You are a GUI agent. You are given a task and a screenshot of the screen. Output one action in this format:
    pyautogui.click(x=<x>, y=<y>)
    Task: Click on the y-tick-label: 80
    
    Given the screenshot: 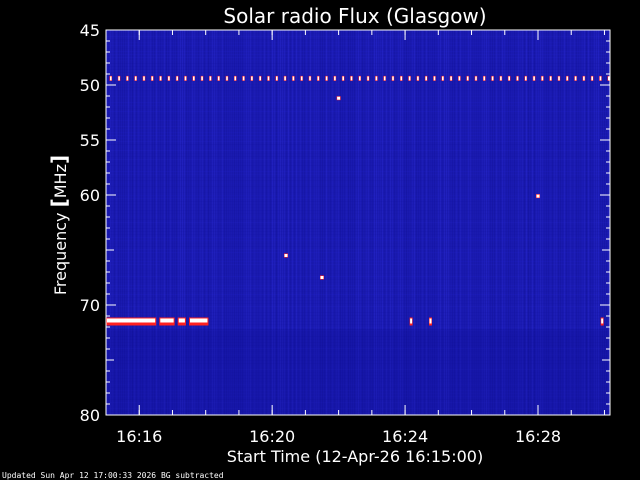 What is the action you would take?
    pyautogui.click(x=90, y=415)
    